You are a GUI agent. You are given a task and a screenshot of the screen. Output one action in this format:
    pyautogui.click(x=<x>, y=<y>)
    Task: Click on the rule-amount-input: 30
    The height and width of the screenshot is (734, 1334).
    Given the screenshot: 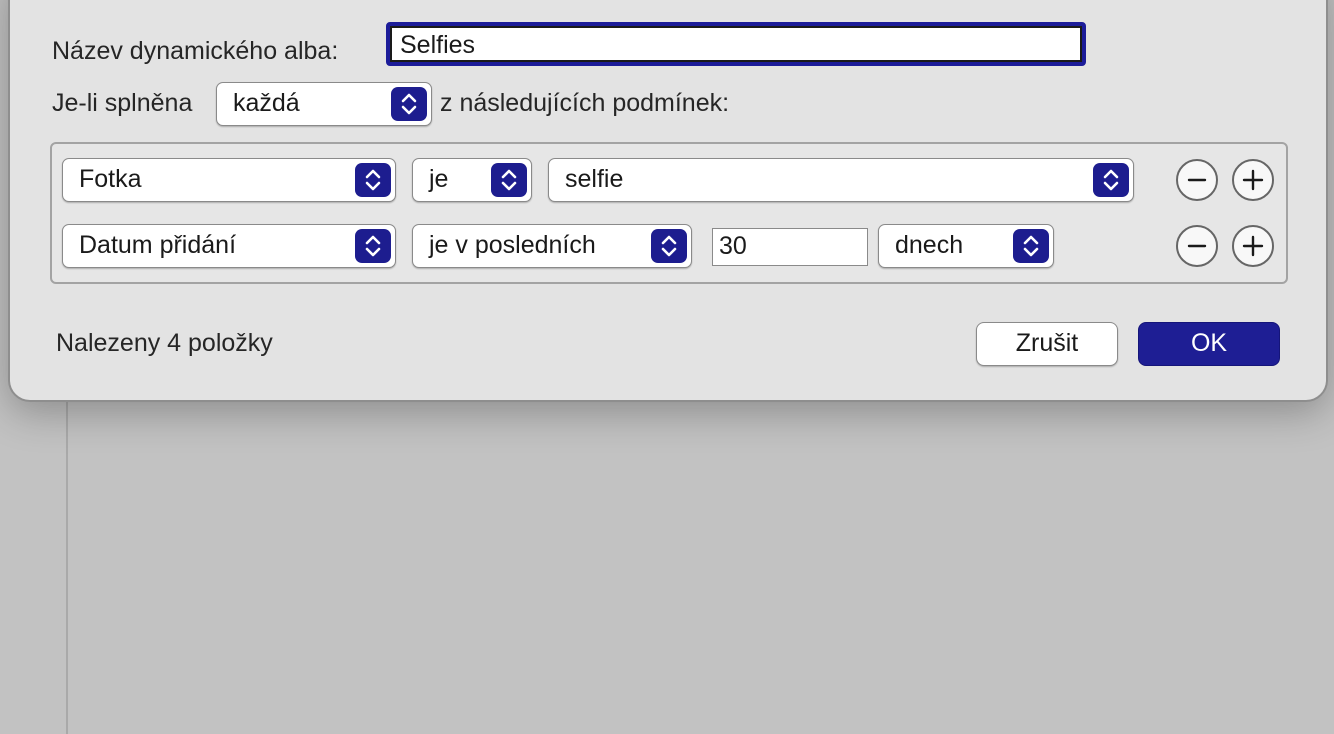 What is the action you would take?
    pyautogui.click(x=790, y=247)
    